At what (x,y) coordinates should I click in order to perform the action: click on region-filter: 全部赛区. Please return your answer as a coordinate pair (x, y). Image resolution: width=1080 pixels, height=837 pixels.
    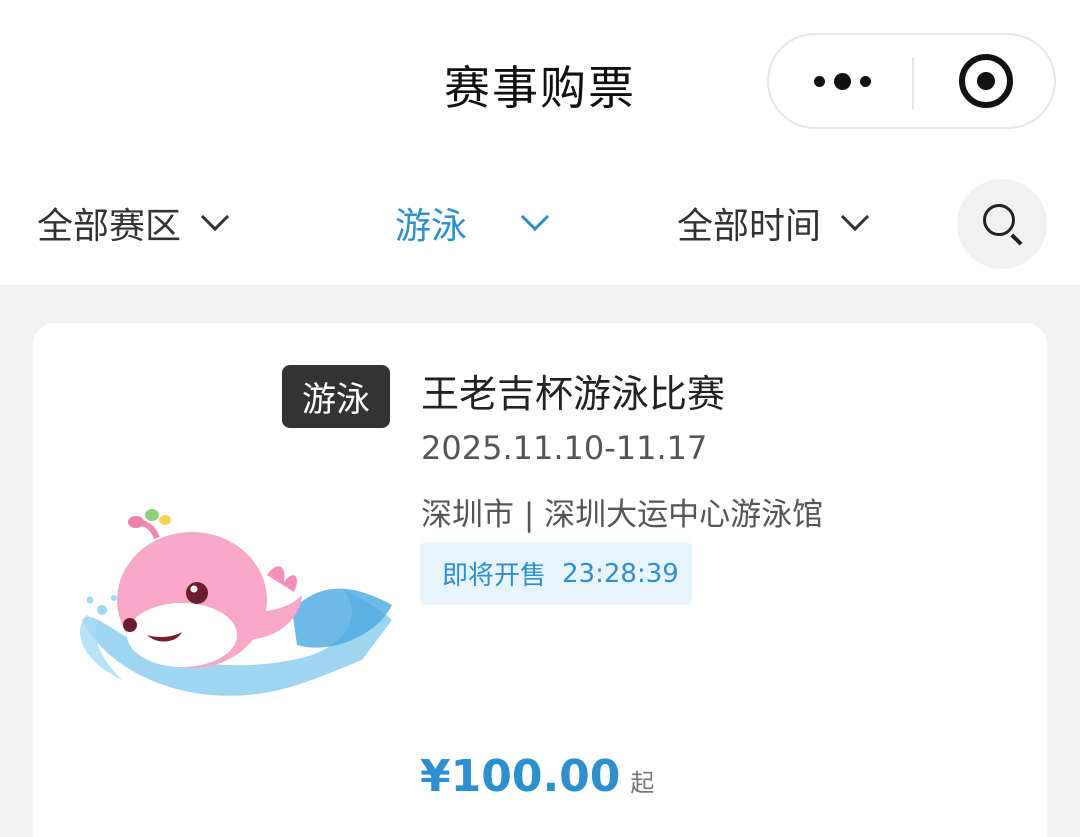
    Looking at the image, I should click on (133, 223).